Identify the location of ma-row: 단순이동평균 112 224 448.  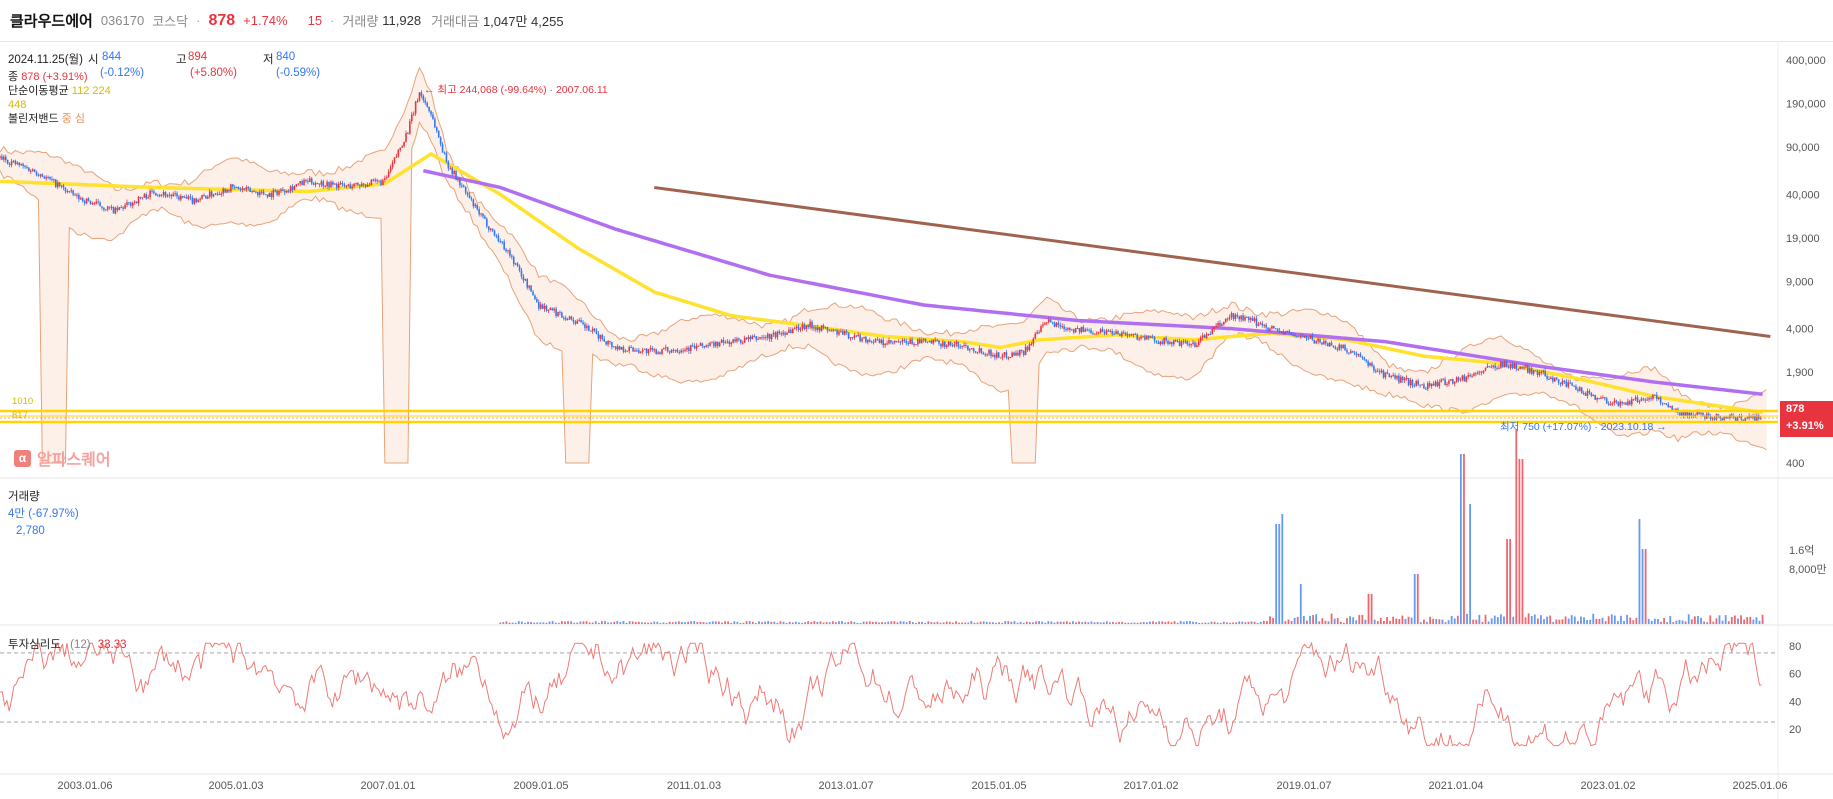
(63, 98).